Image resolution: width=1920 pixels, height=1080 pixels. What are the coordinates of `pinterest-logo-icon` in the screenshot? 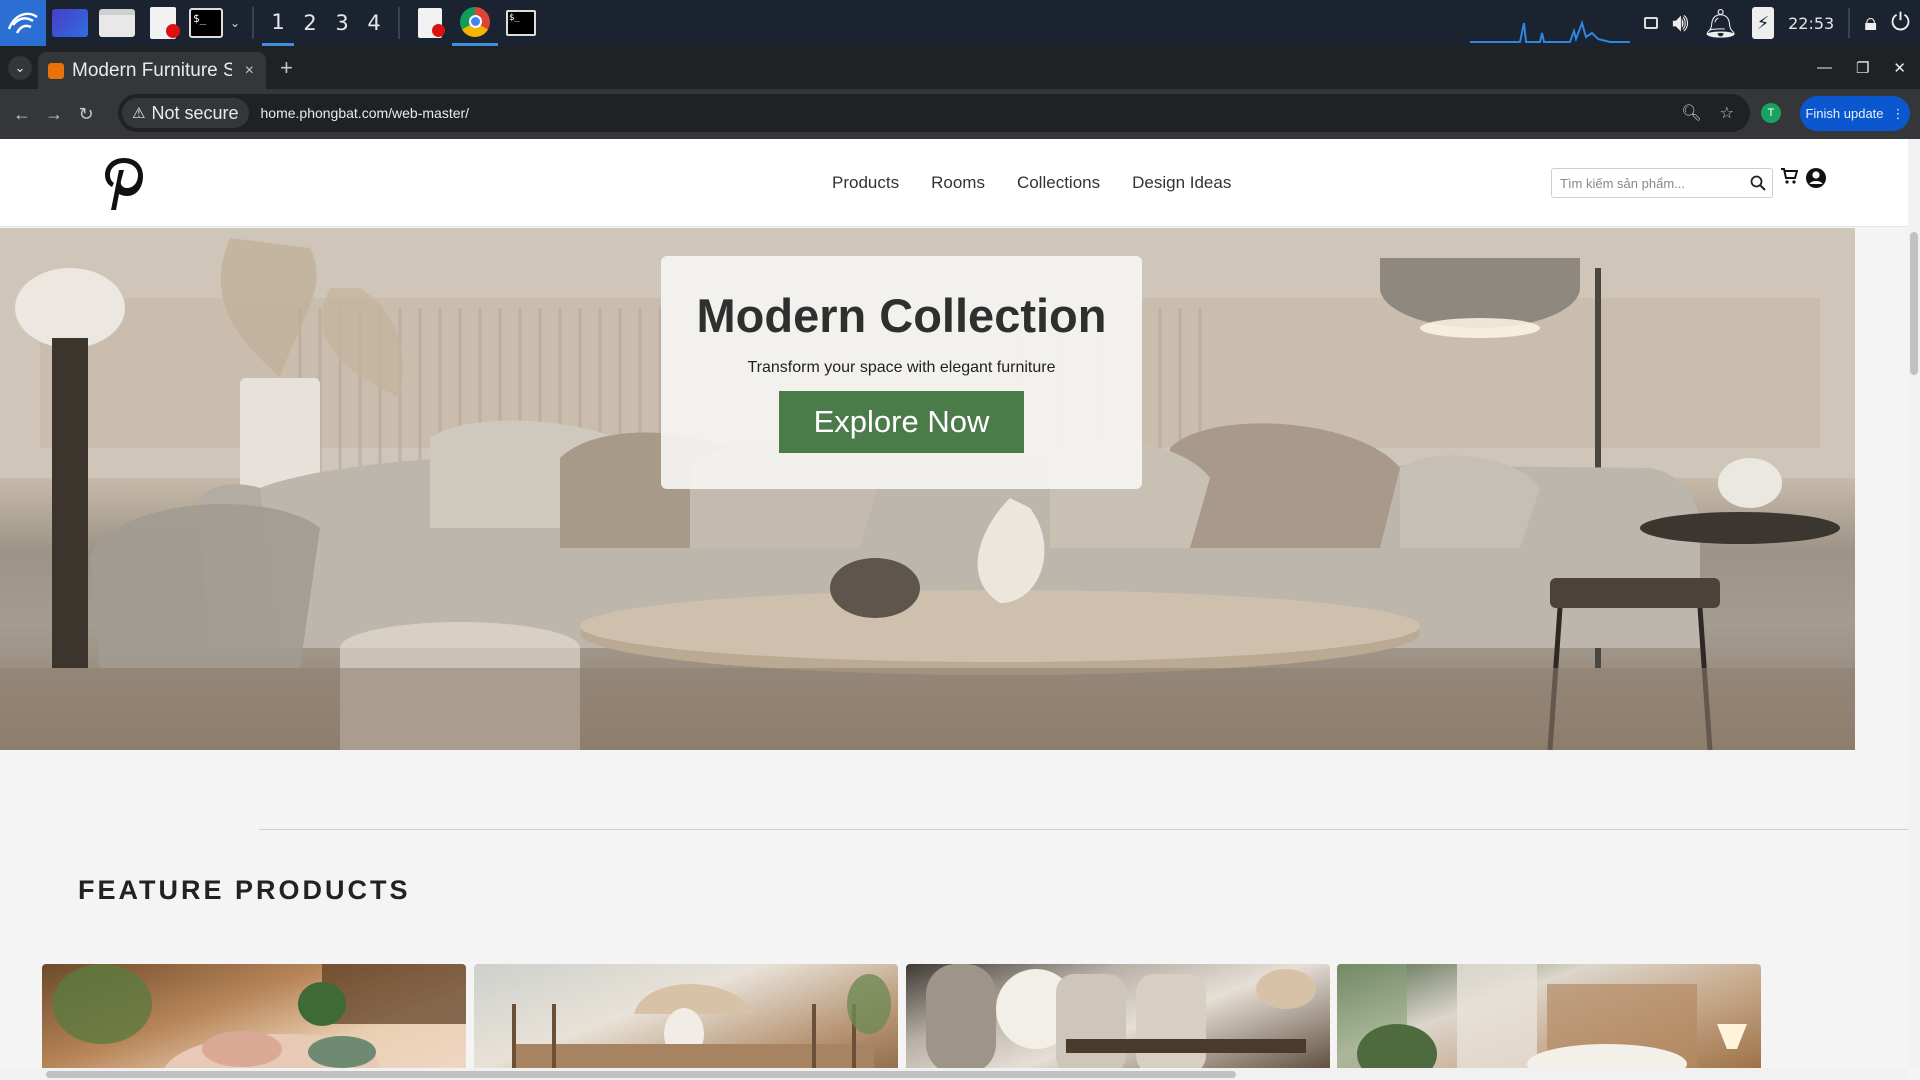 It's located at (124, 184).